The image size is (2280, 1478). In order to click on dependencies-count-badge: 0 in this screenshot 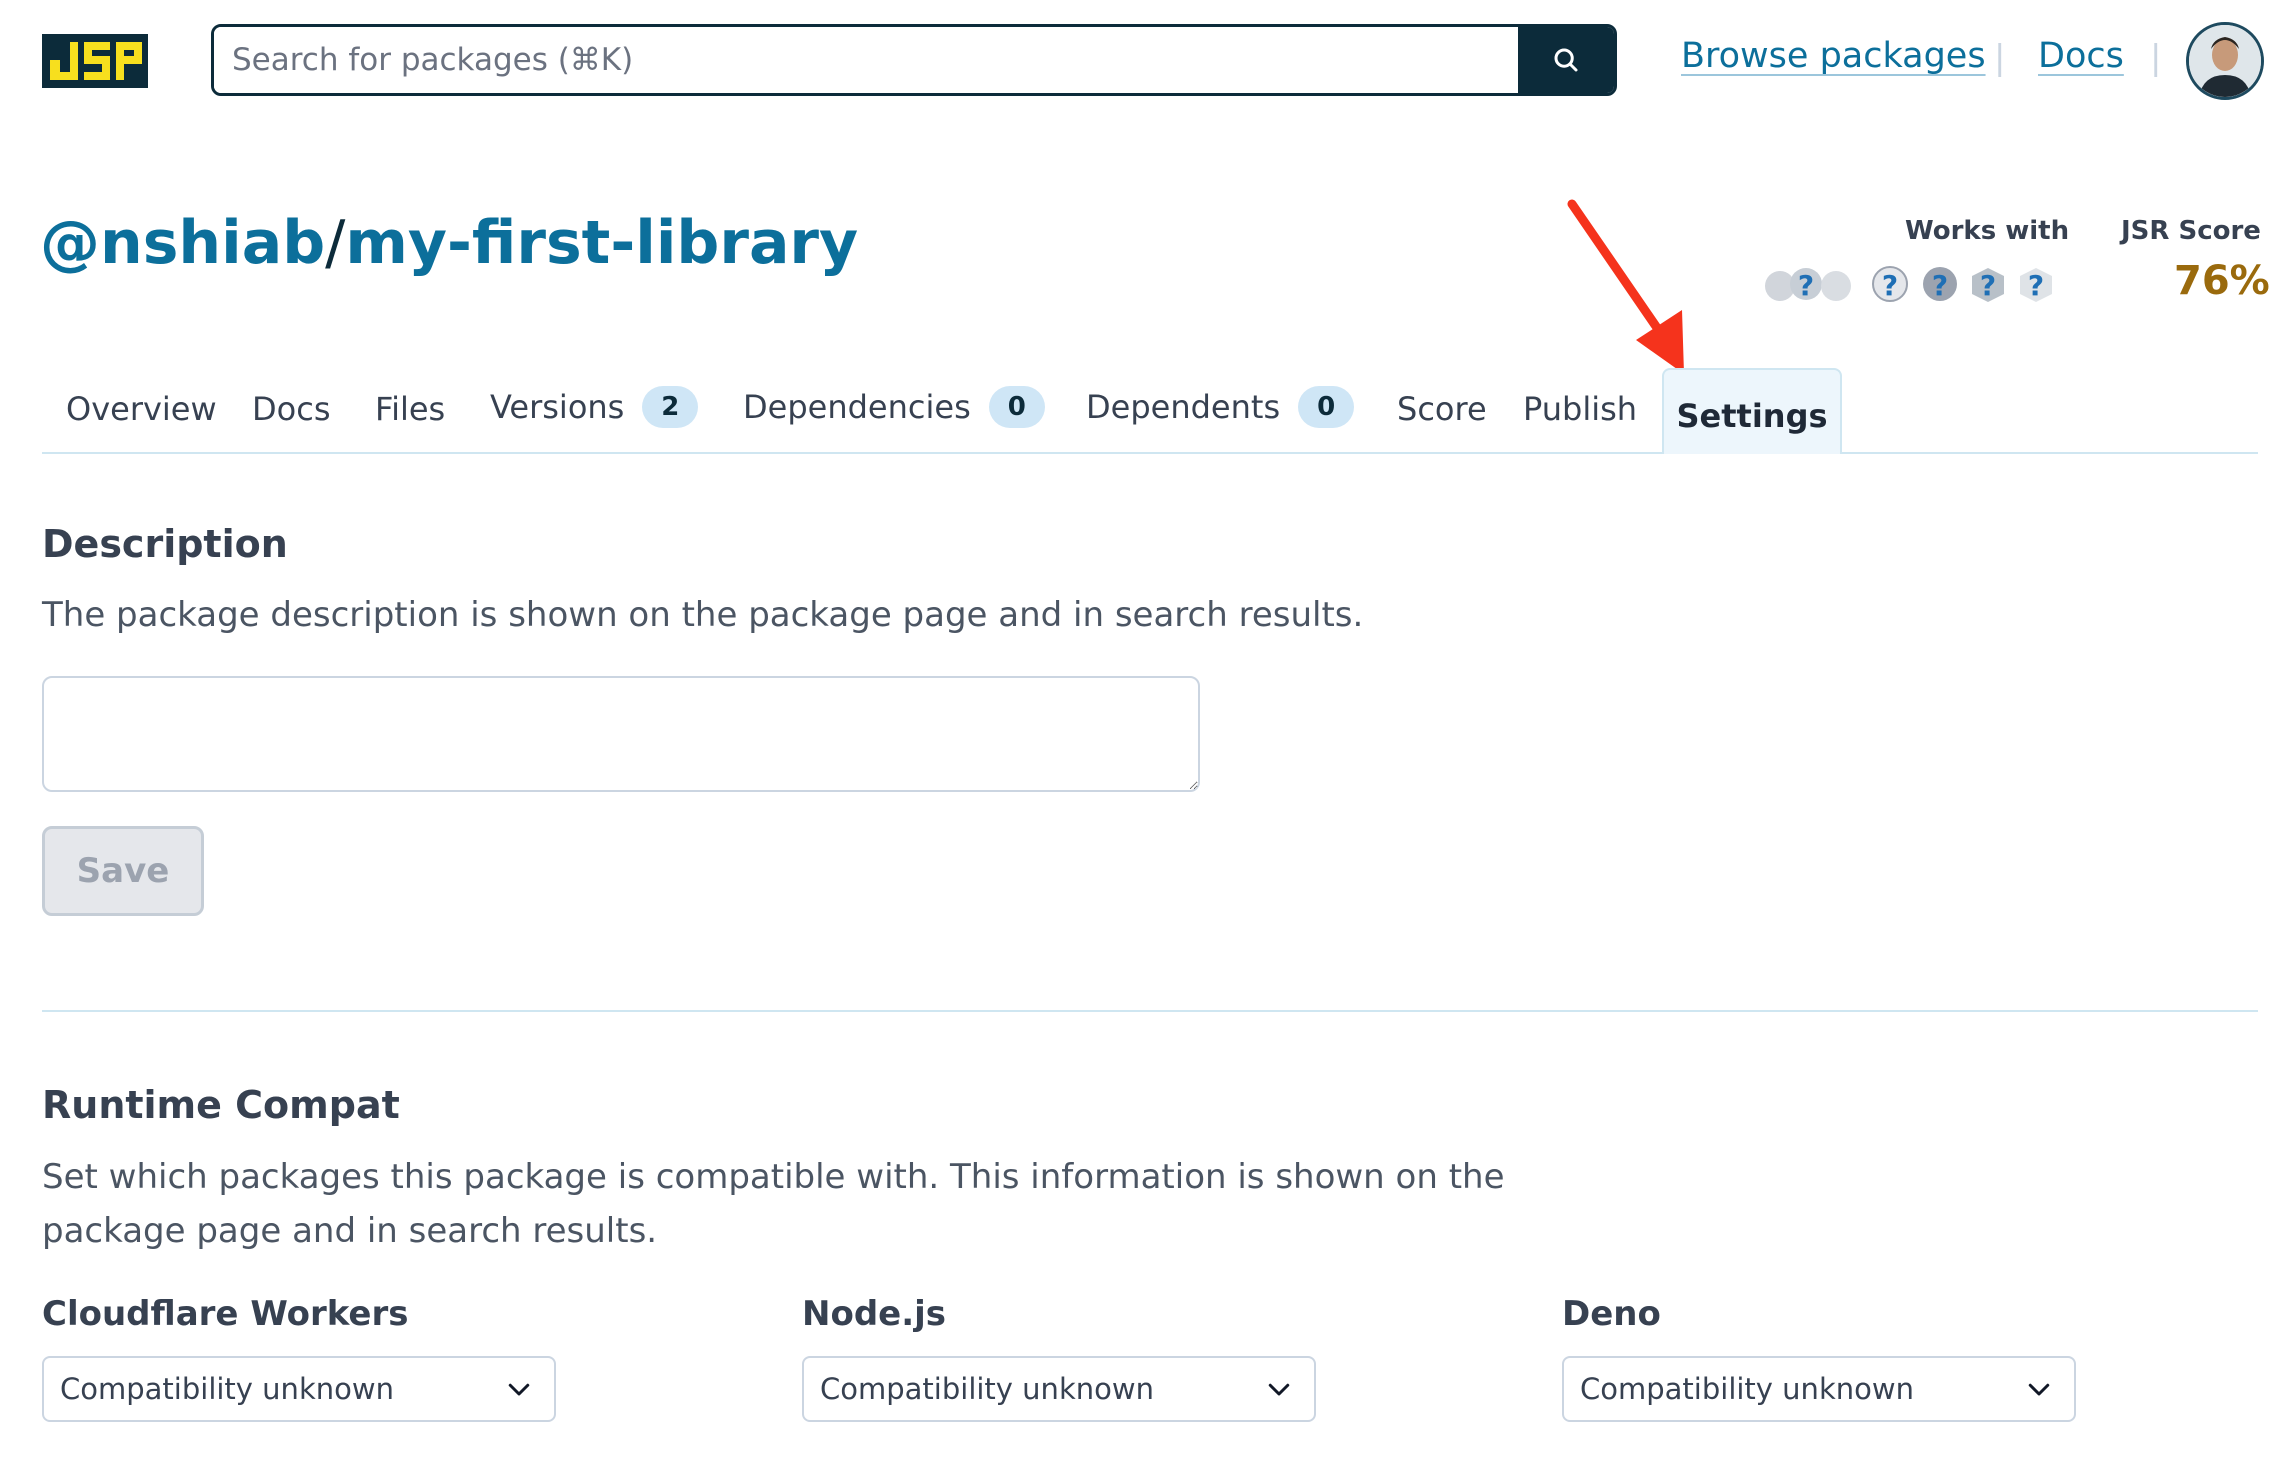, I will do `click(1016, 407)`.